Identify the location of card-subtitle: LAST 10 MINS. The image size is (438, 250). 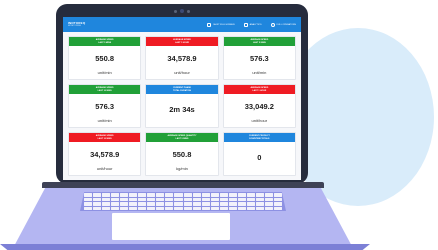
(104, 138).